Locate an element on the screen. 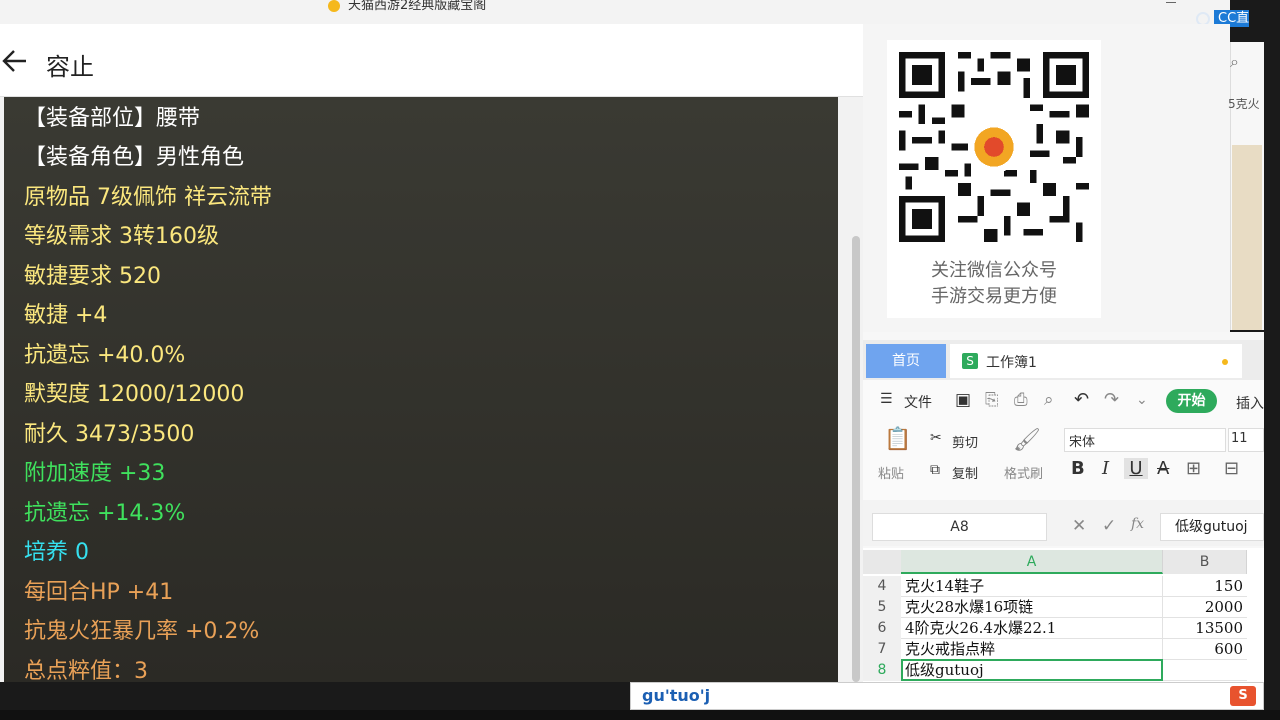 This screenshot has width=1280, height=720. cell-a: 克火戒指点粹 is located at coordinates (1032, 649).